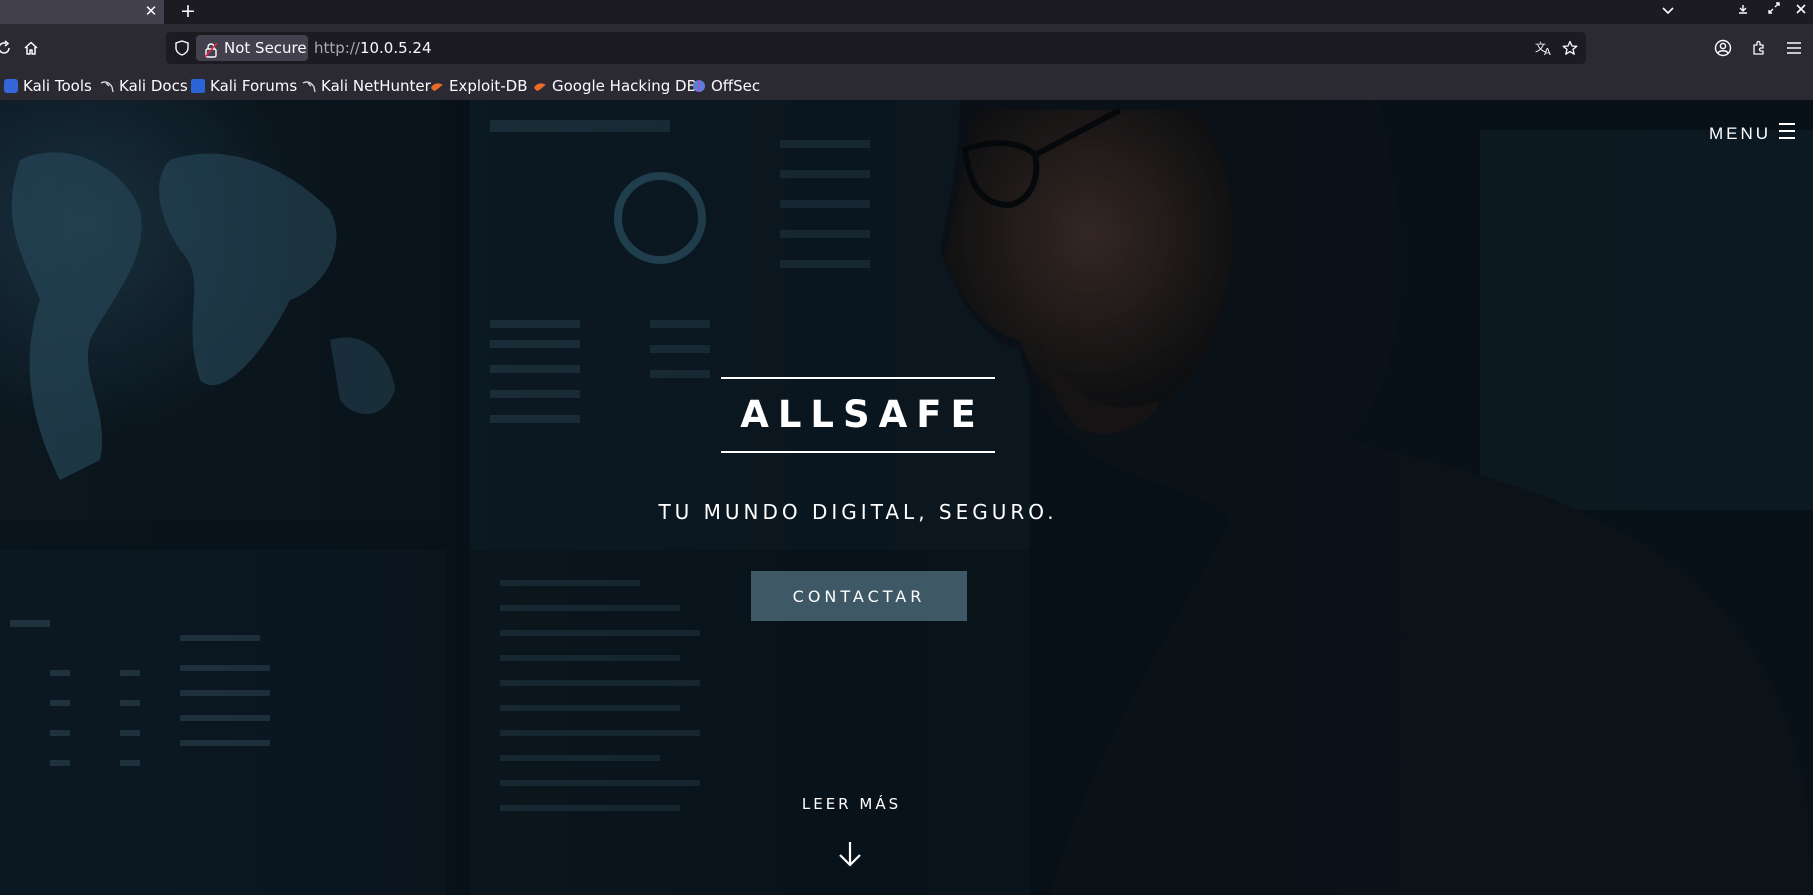  Describe the element at coordinates (858, 512) in the screenshot. I see `tagline: TU MUNDO DIGITAL, SEGURO.` at that location.